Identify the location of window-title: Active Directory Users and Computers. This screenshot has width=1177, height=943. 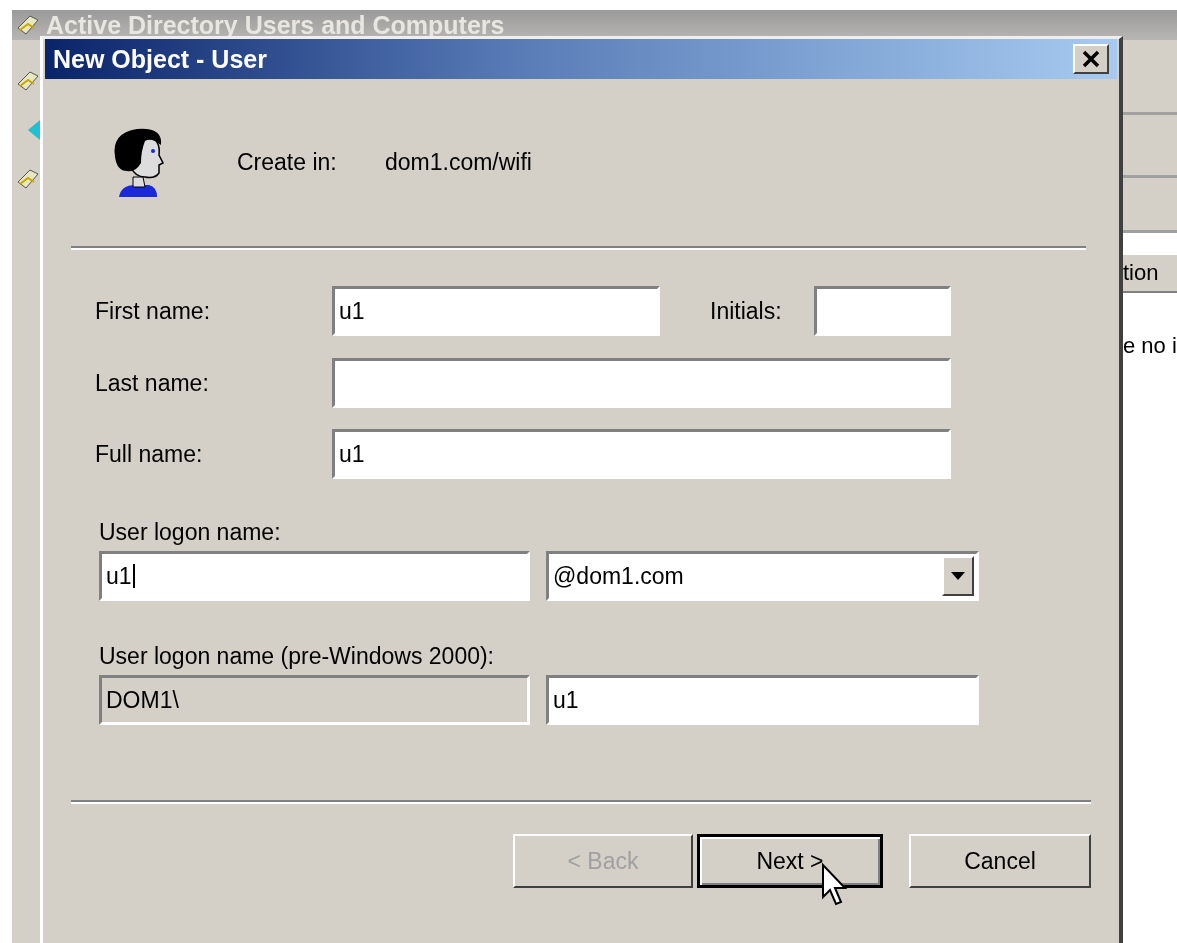
(275, 25).